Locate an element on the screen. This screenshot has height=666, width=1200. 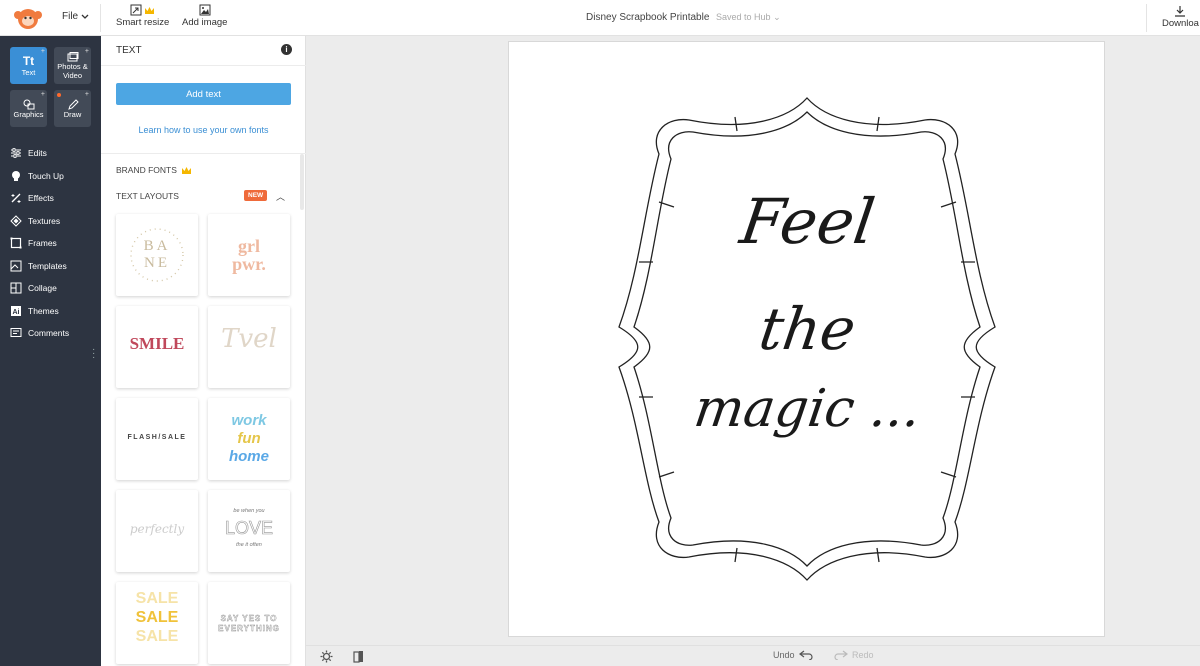
templates-icon is located at coordinates (16, 266).